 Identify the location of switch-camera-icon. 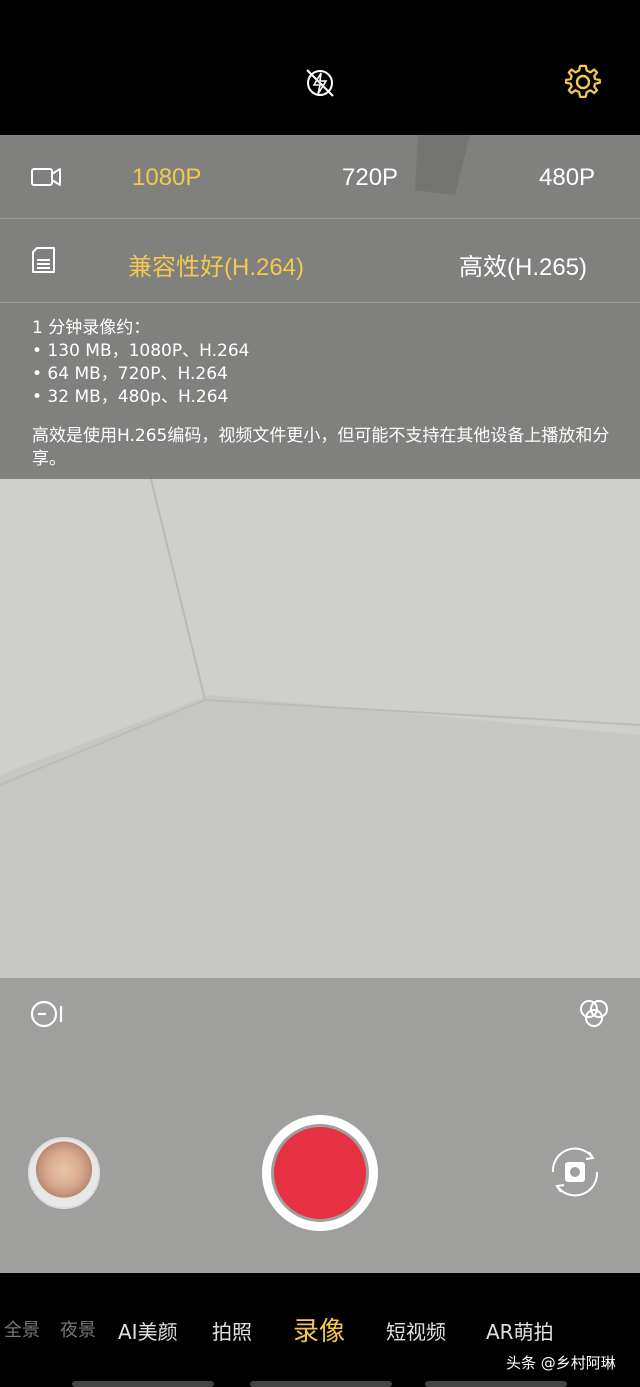
(575, 1172).